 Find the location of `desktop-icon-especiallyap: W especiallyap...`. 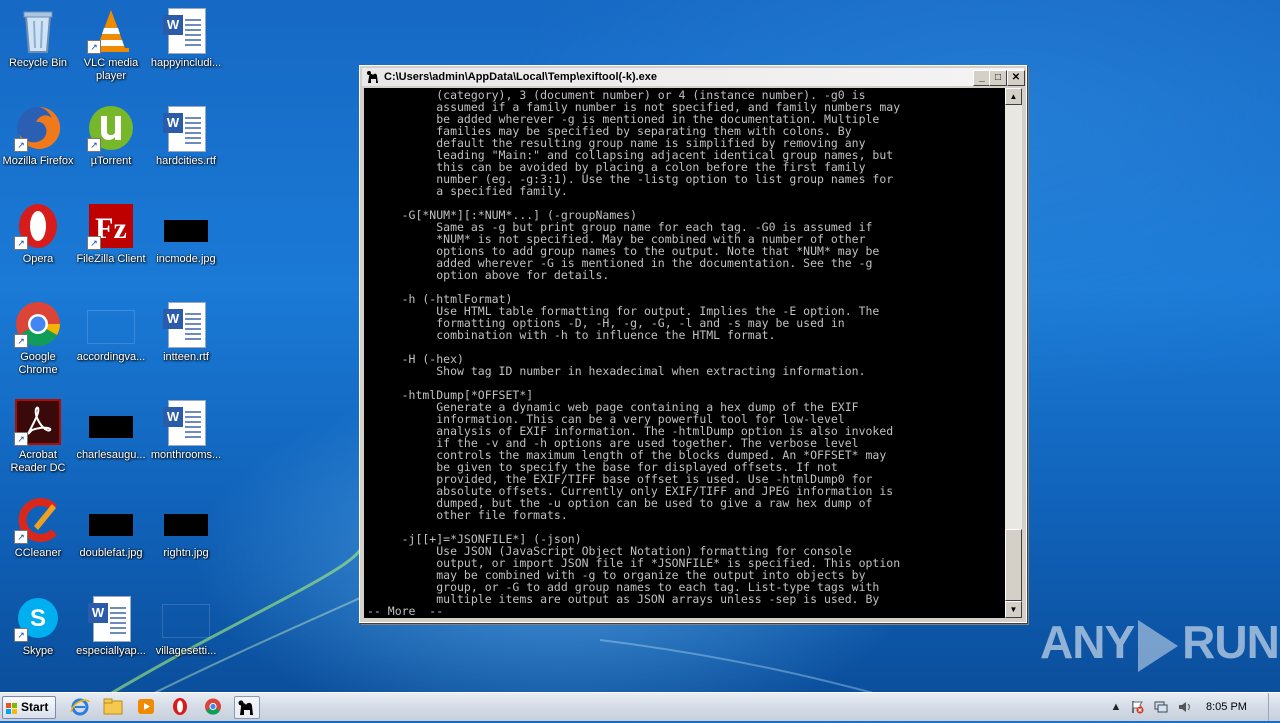

desktop-icon-especiallyap: W especiallyap... is located at coordinates (111, 635).